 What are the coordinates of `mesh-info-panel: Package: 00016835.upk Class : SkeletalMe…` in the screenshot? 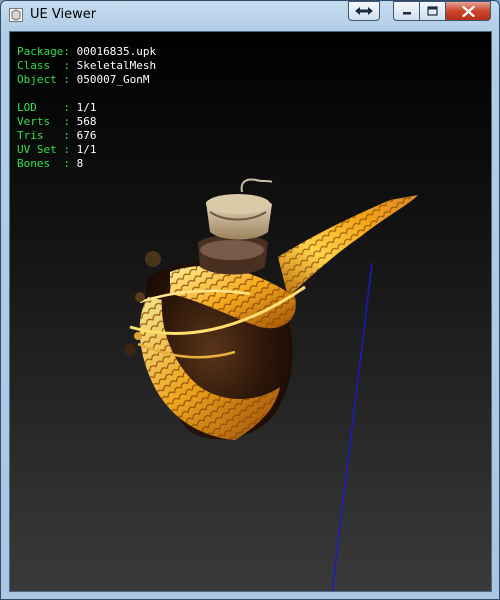 It's located at (86, 108).